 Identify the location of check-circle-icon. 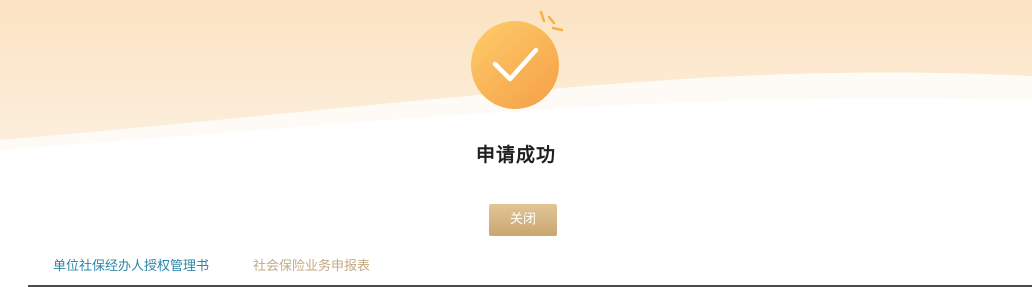
(517, 59).